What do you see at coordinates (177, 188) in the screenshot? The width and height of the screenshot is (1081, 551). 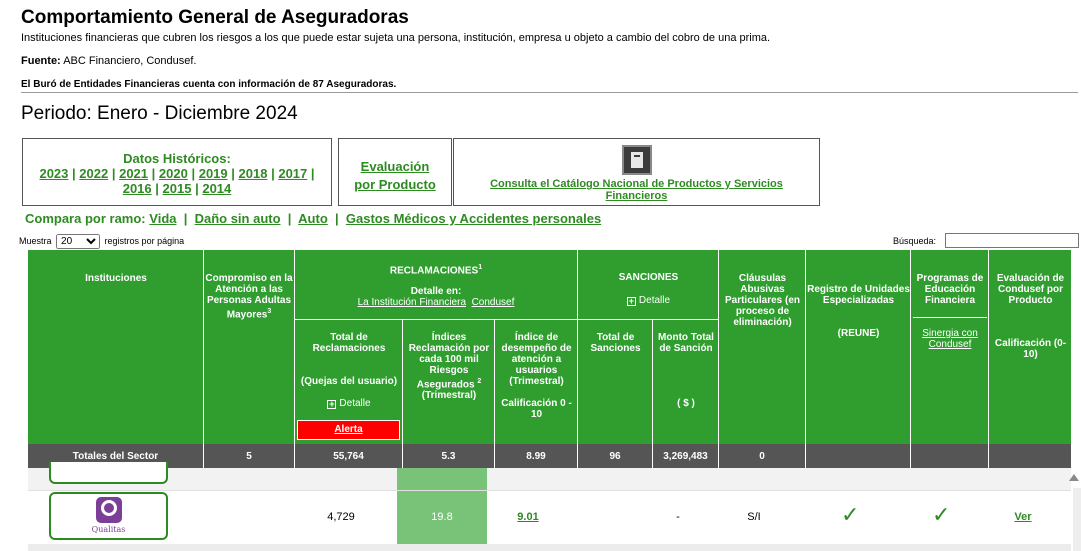 I see `year-link-2015: 2015` at bounding box center [177, 188].